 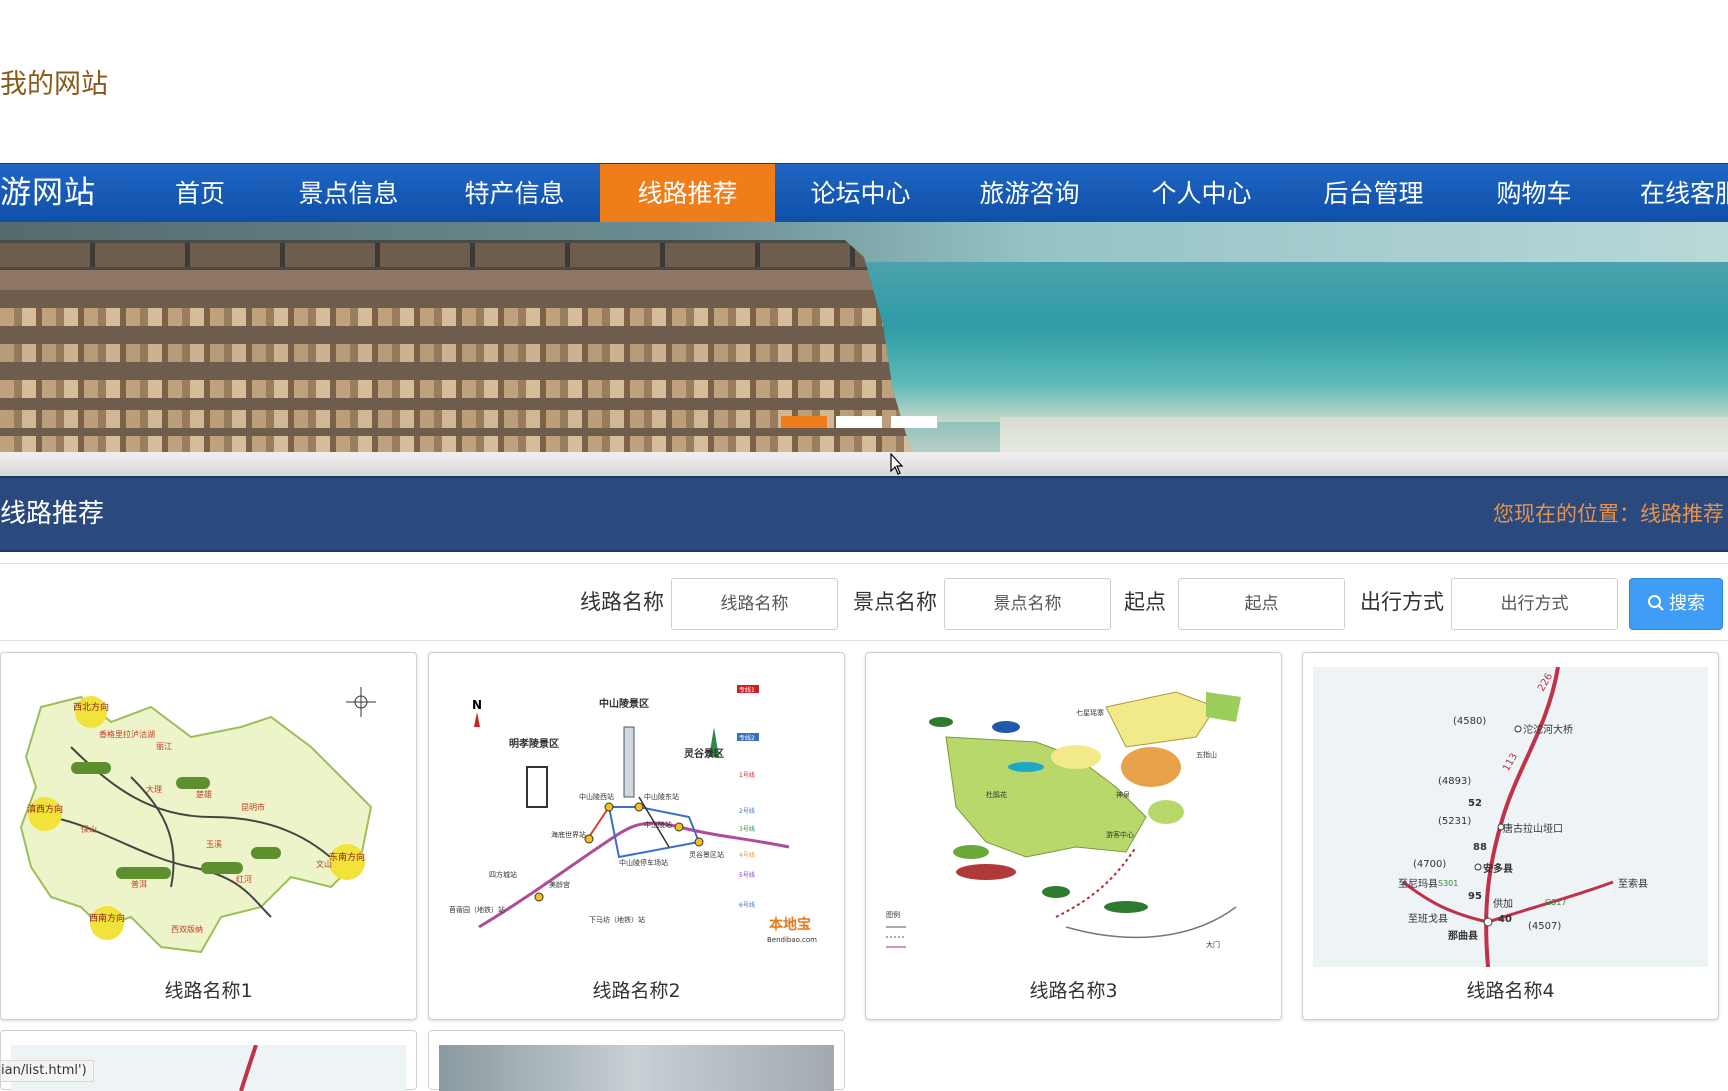 What do you see at coordinates (1029, 193) in the screenshot?
I see `nav-item-travel-consult: 旅游咨询` at bounding box center [1029, 193].